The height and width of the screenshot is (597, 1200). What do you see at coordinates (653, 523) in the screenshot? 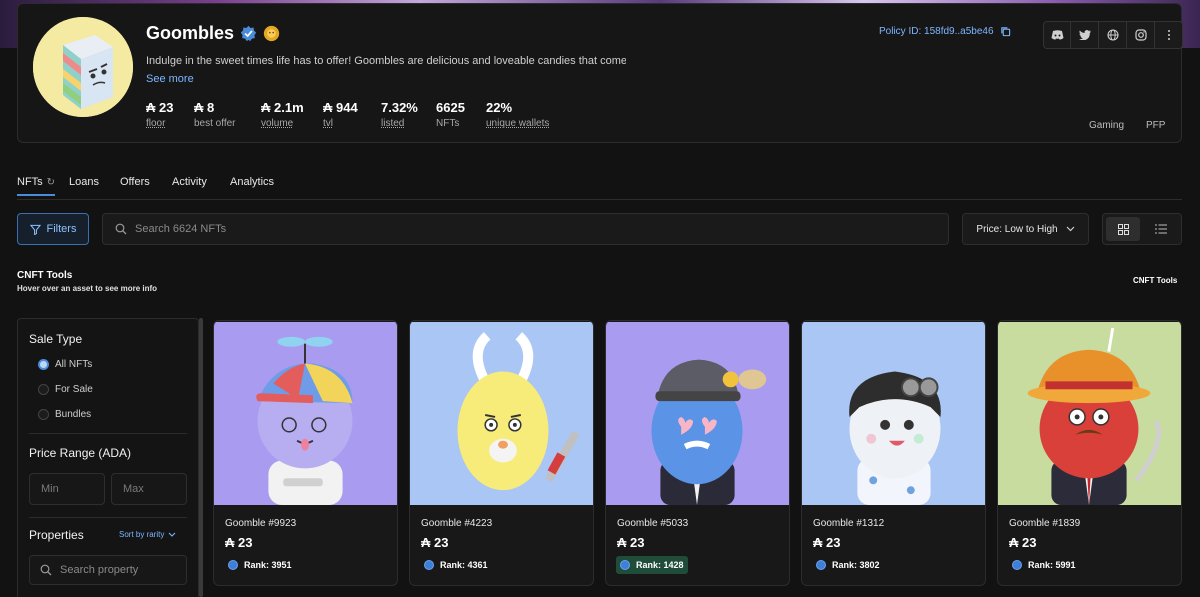
I see `nft-name: Goomble #5033` at bounding box center [653, 523].